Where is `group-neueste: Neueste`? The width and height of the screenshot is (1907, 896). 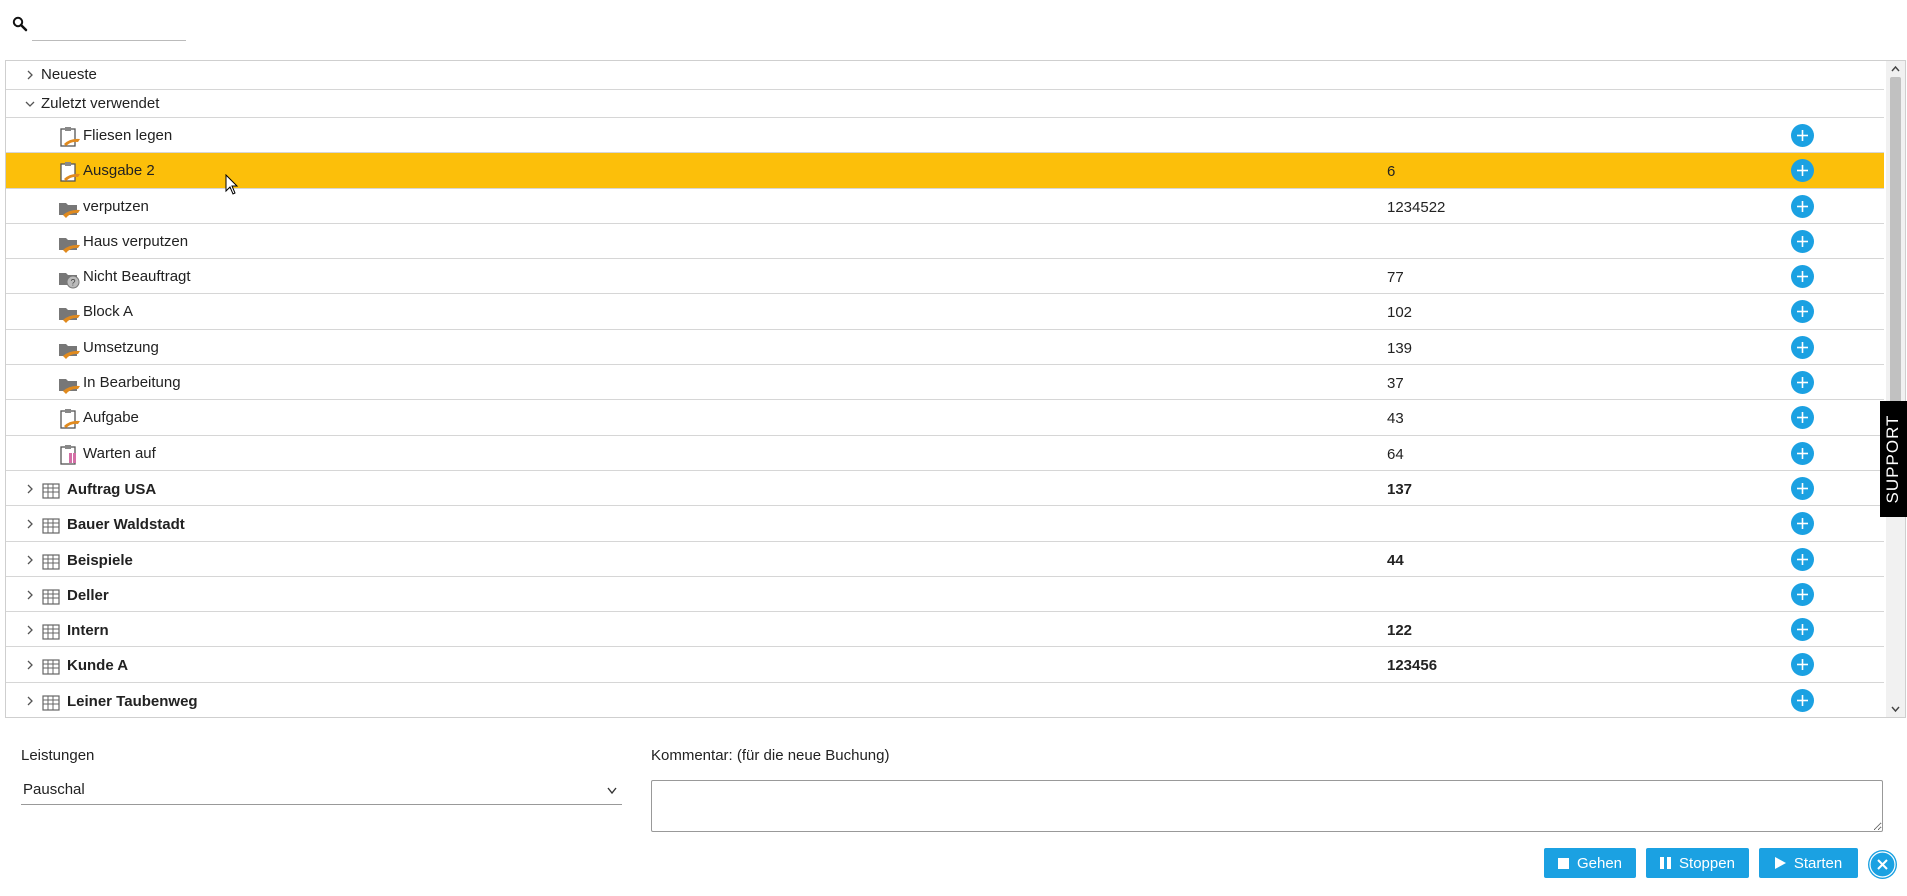
group-neueste: Neueste is located at coordinates (945, 75).